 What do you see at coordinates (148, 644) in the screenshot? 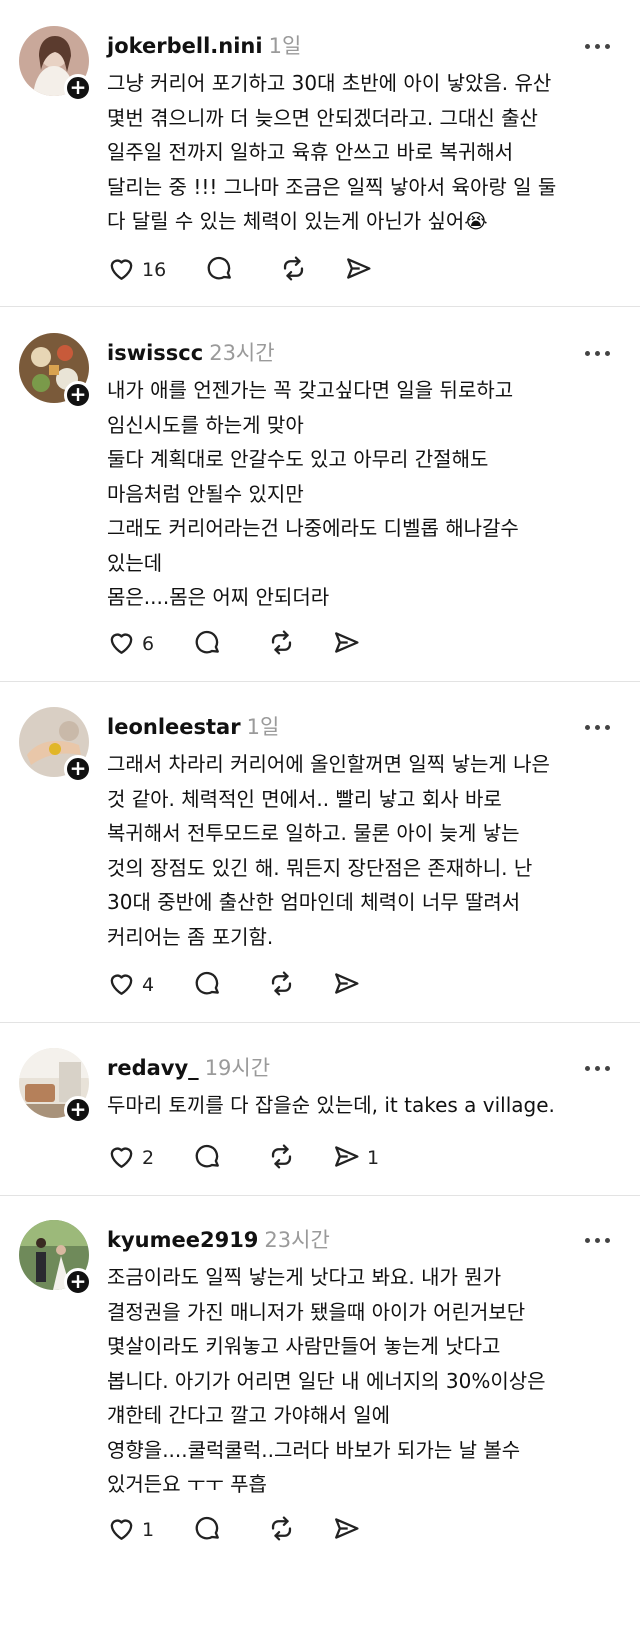
I see `like-count: 6` at bounding box center [148, 644].